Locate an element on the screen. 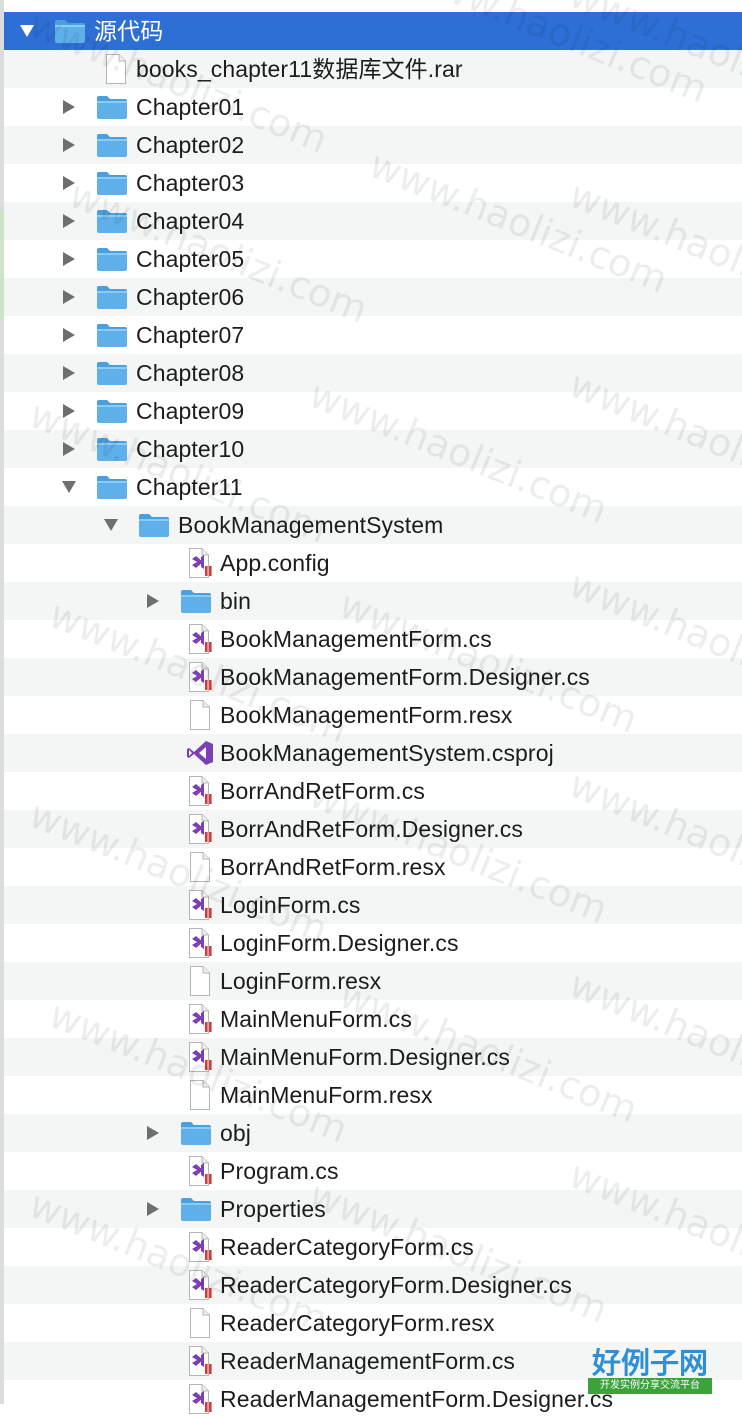 This screenshot has height=1418, width=742. tree-item-label: Chapter11 is located at coordinates (189, 487).